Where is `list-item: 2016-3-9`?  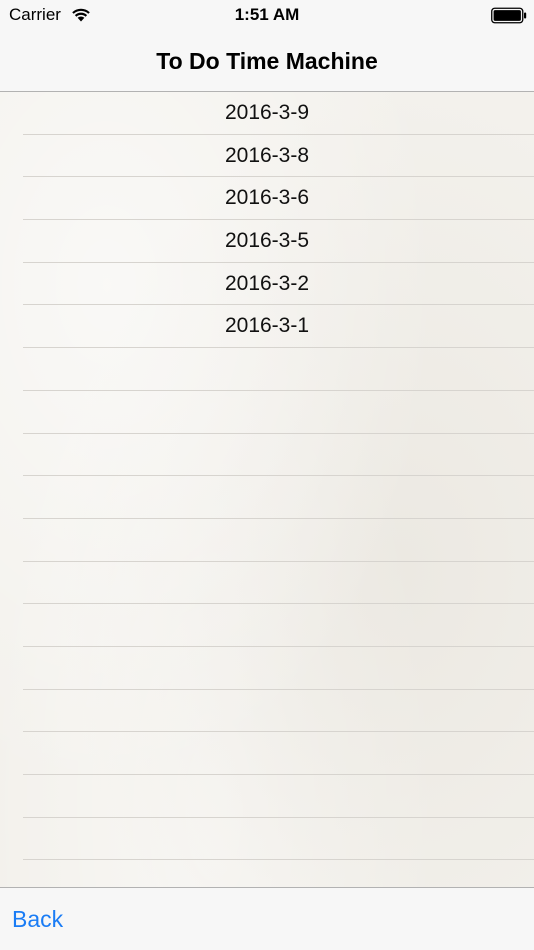 list-item: 2016-3-9 is located at coordinates (267, 113).